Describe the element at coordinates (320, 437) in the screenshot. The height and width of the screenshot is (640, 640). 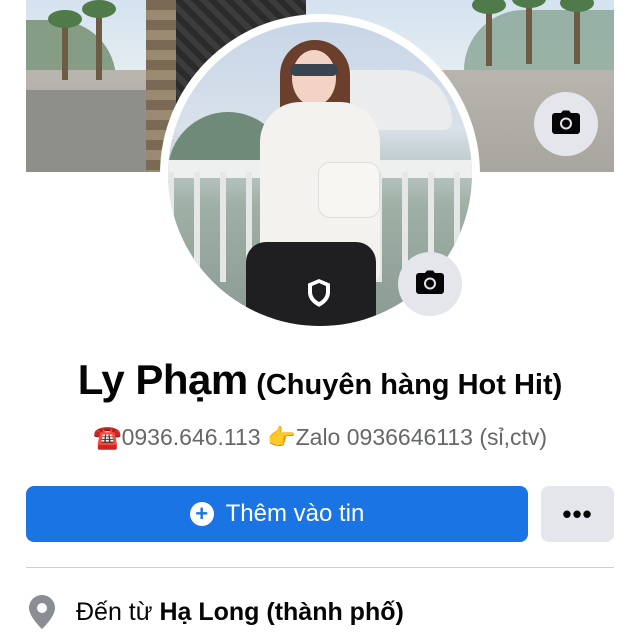
I see `profile-bio: ☎️0936.646.113 👉Zalo 0936646113 (sỉ,ctv)` at that location.